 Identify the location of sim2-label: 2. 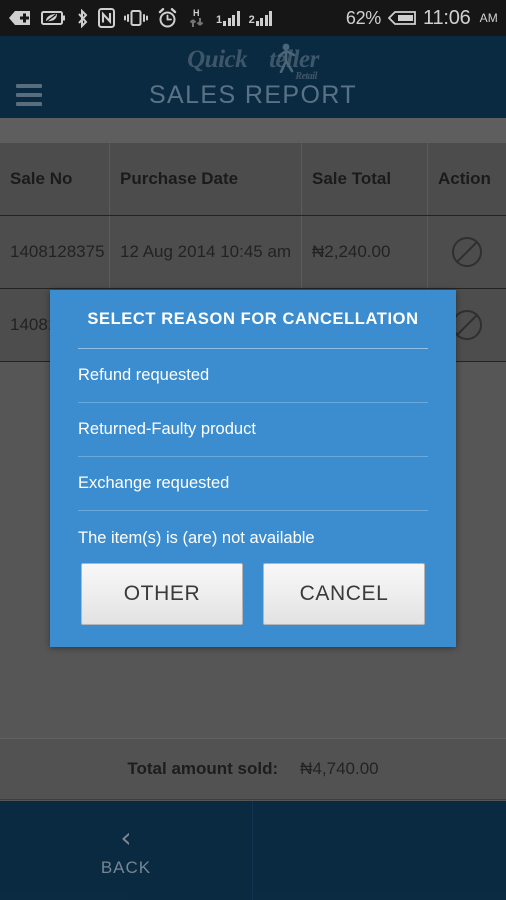
(251, 19).